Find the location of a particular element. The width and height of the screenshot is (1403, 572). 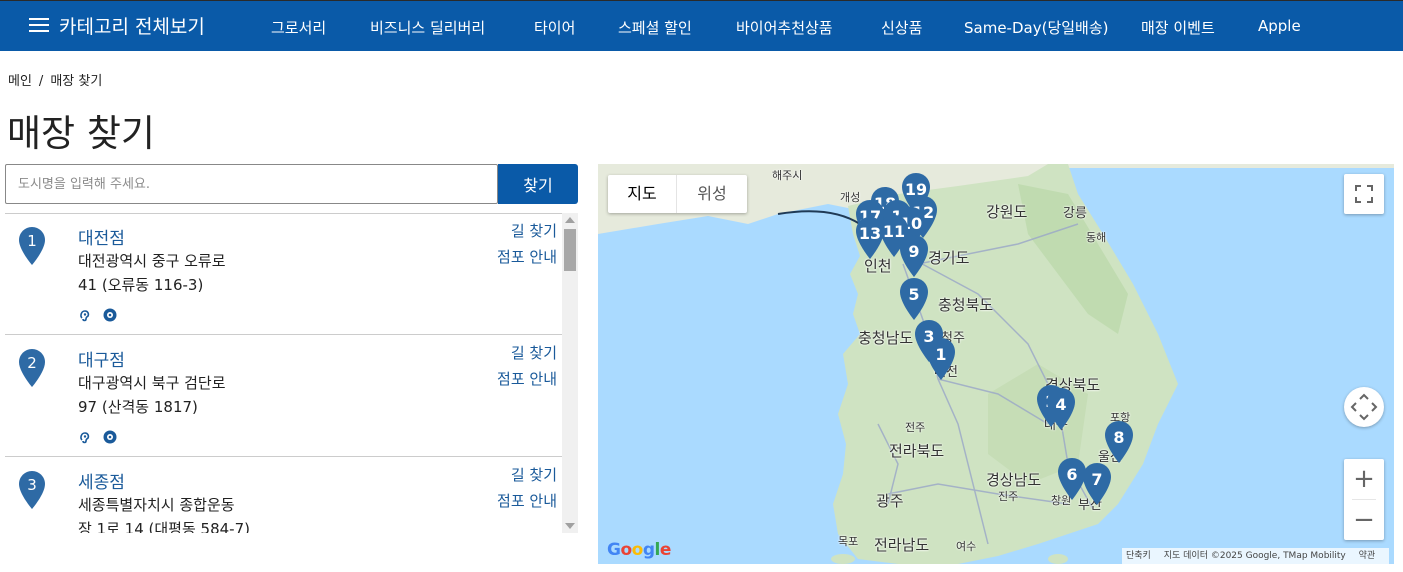

map-type-map-button: 지도 is located at coordinates (642, 194).